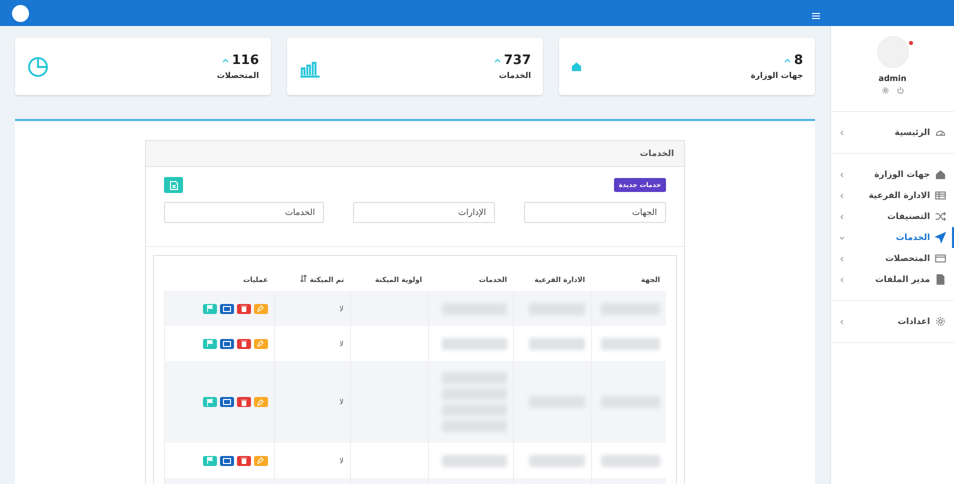 The width and height of the screenshot is (954, 484). I want to click on stat-label: الخدمات, so click(514, 75).